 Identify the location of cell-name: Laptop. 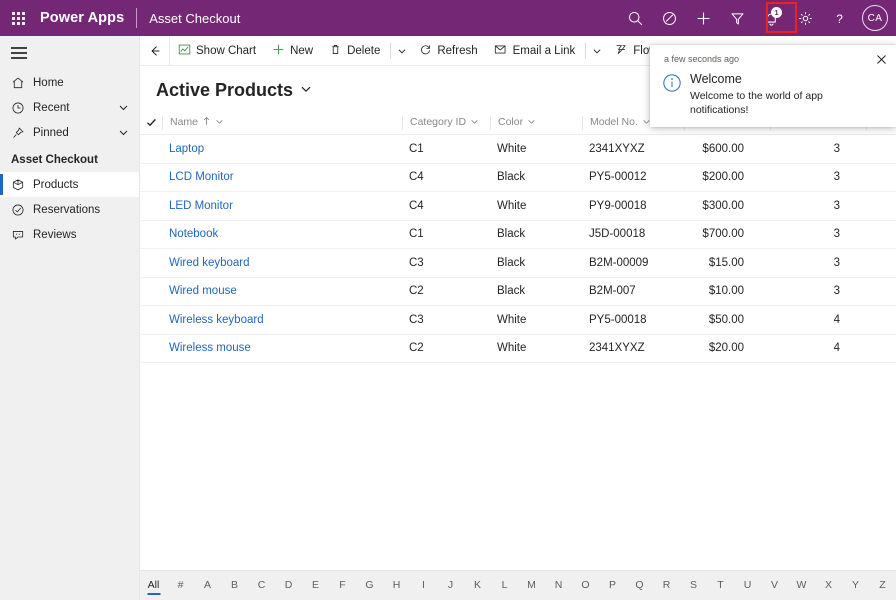
(282, 149).